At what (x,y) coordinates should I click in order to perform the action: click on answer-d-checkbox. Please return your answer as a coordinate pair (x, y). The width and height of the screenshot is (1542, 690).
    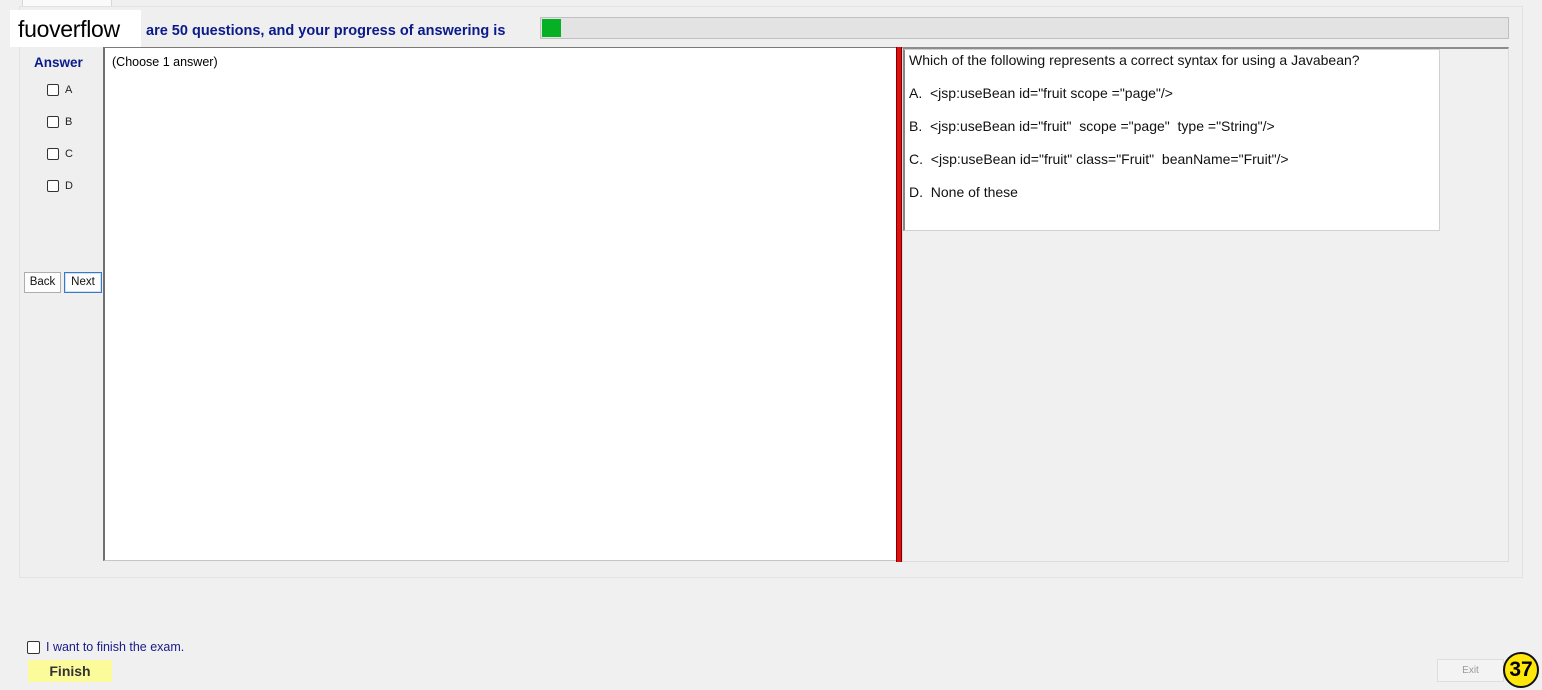
    Looking at the image, I should click on (53, 186).